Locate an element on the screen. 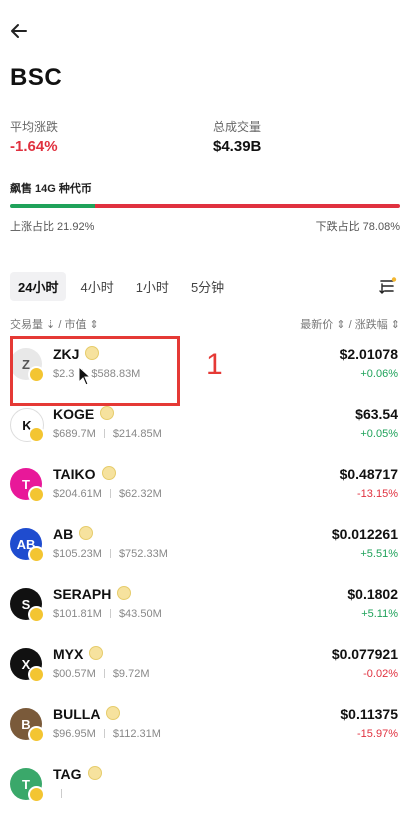 This screenshot has width=410, height=826. token-symbol: TAG is located at coordinates (77, 774).